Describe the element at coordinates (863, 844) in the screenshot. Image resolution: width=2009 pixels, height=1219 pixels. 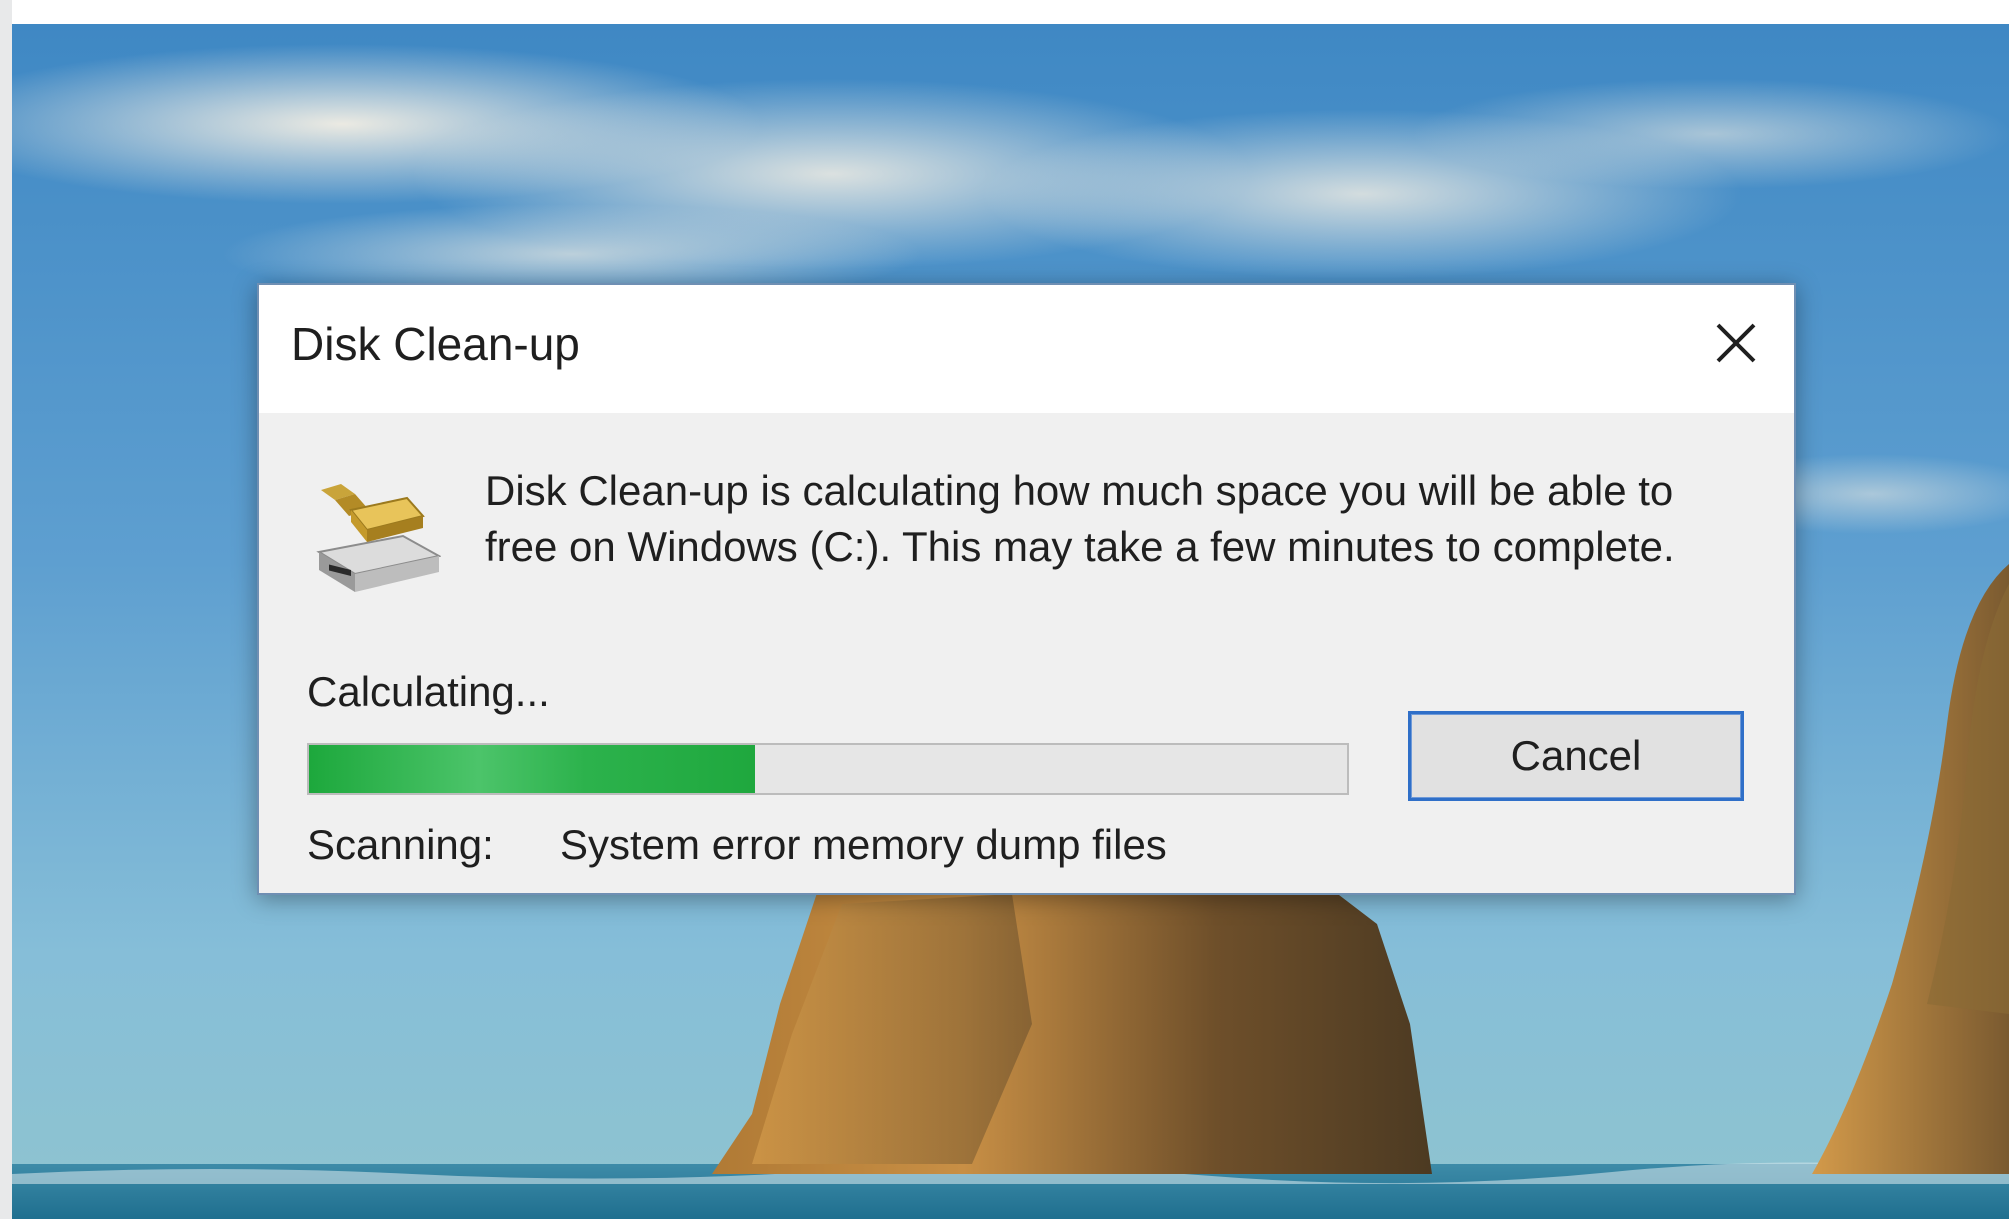
I see `scanning-item: System error memory dump files` at that location.